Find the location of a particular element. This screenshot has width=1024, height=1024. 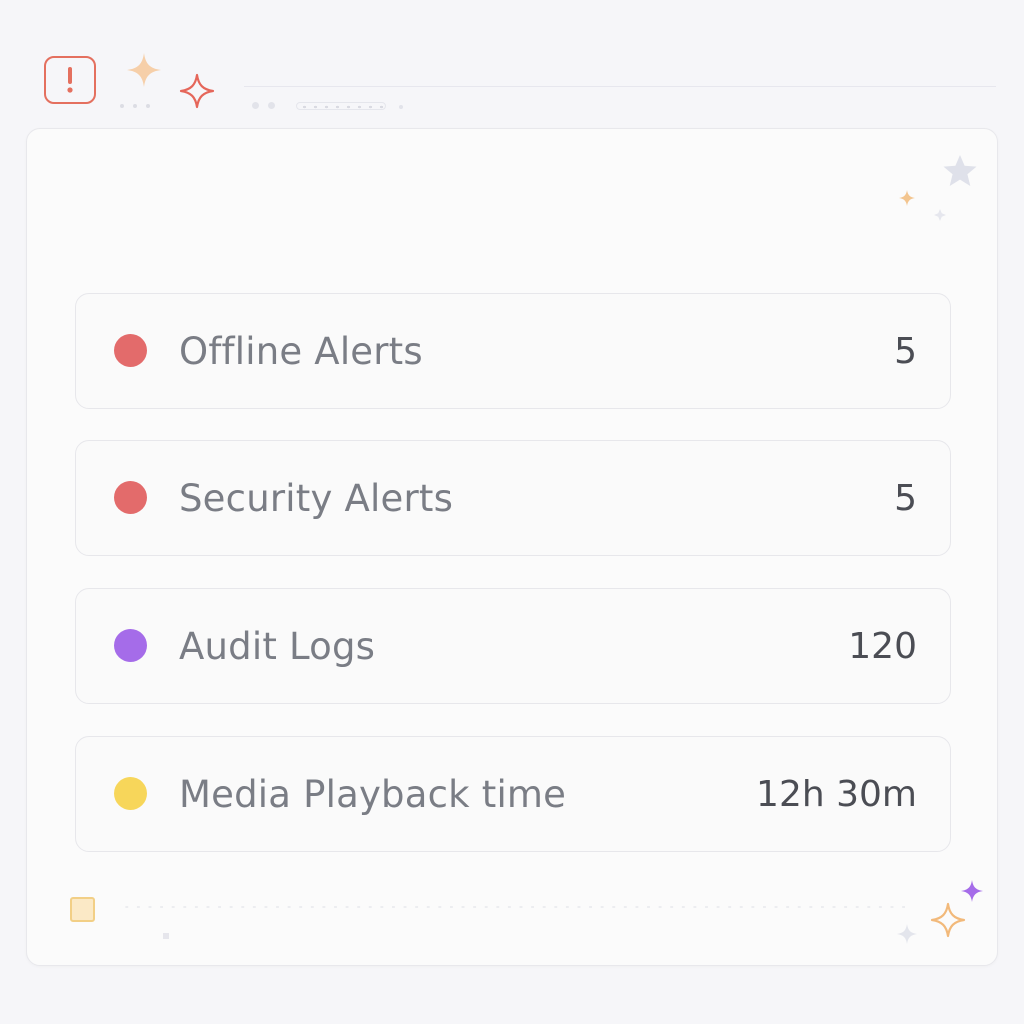

stat-label: Security Alerts is located at coordinates (316, 498).